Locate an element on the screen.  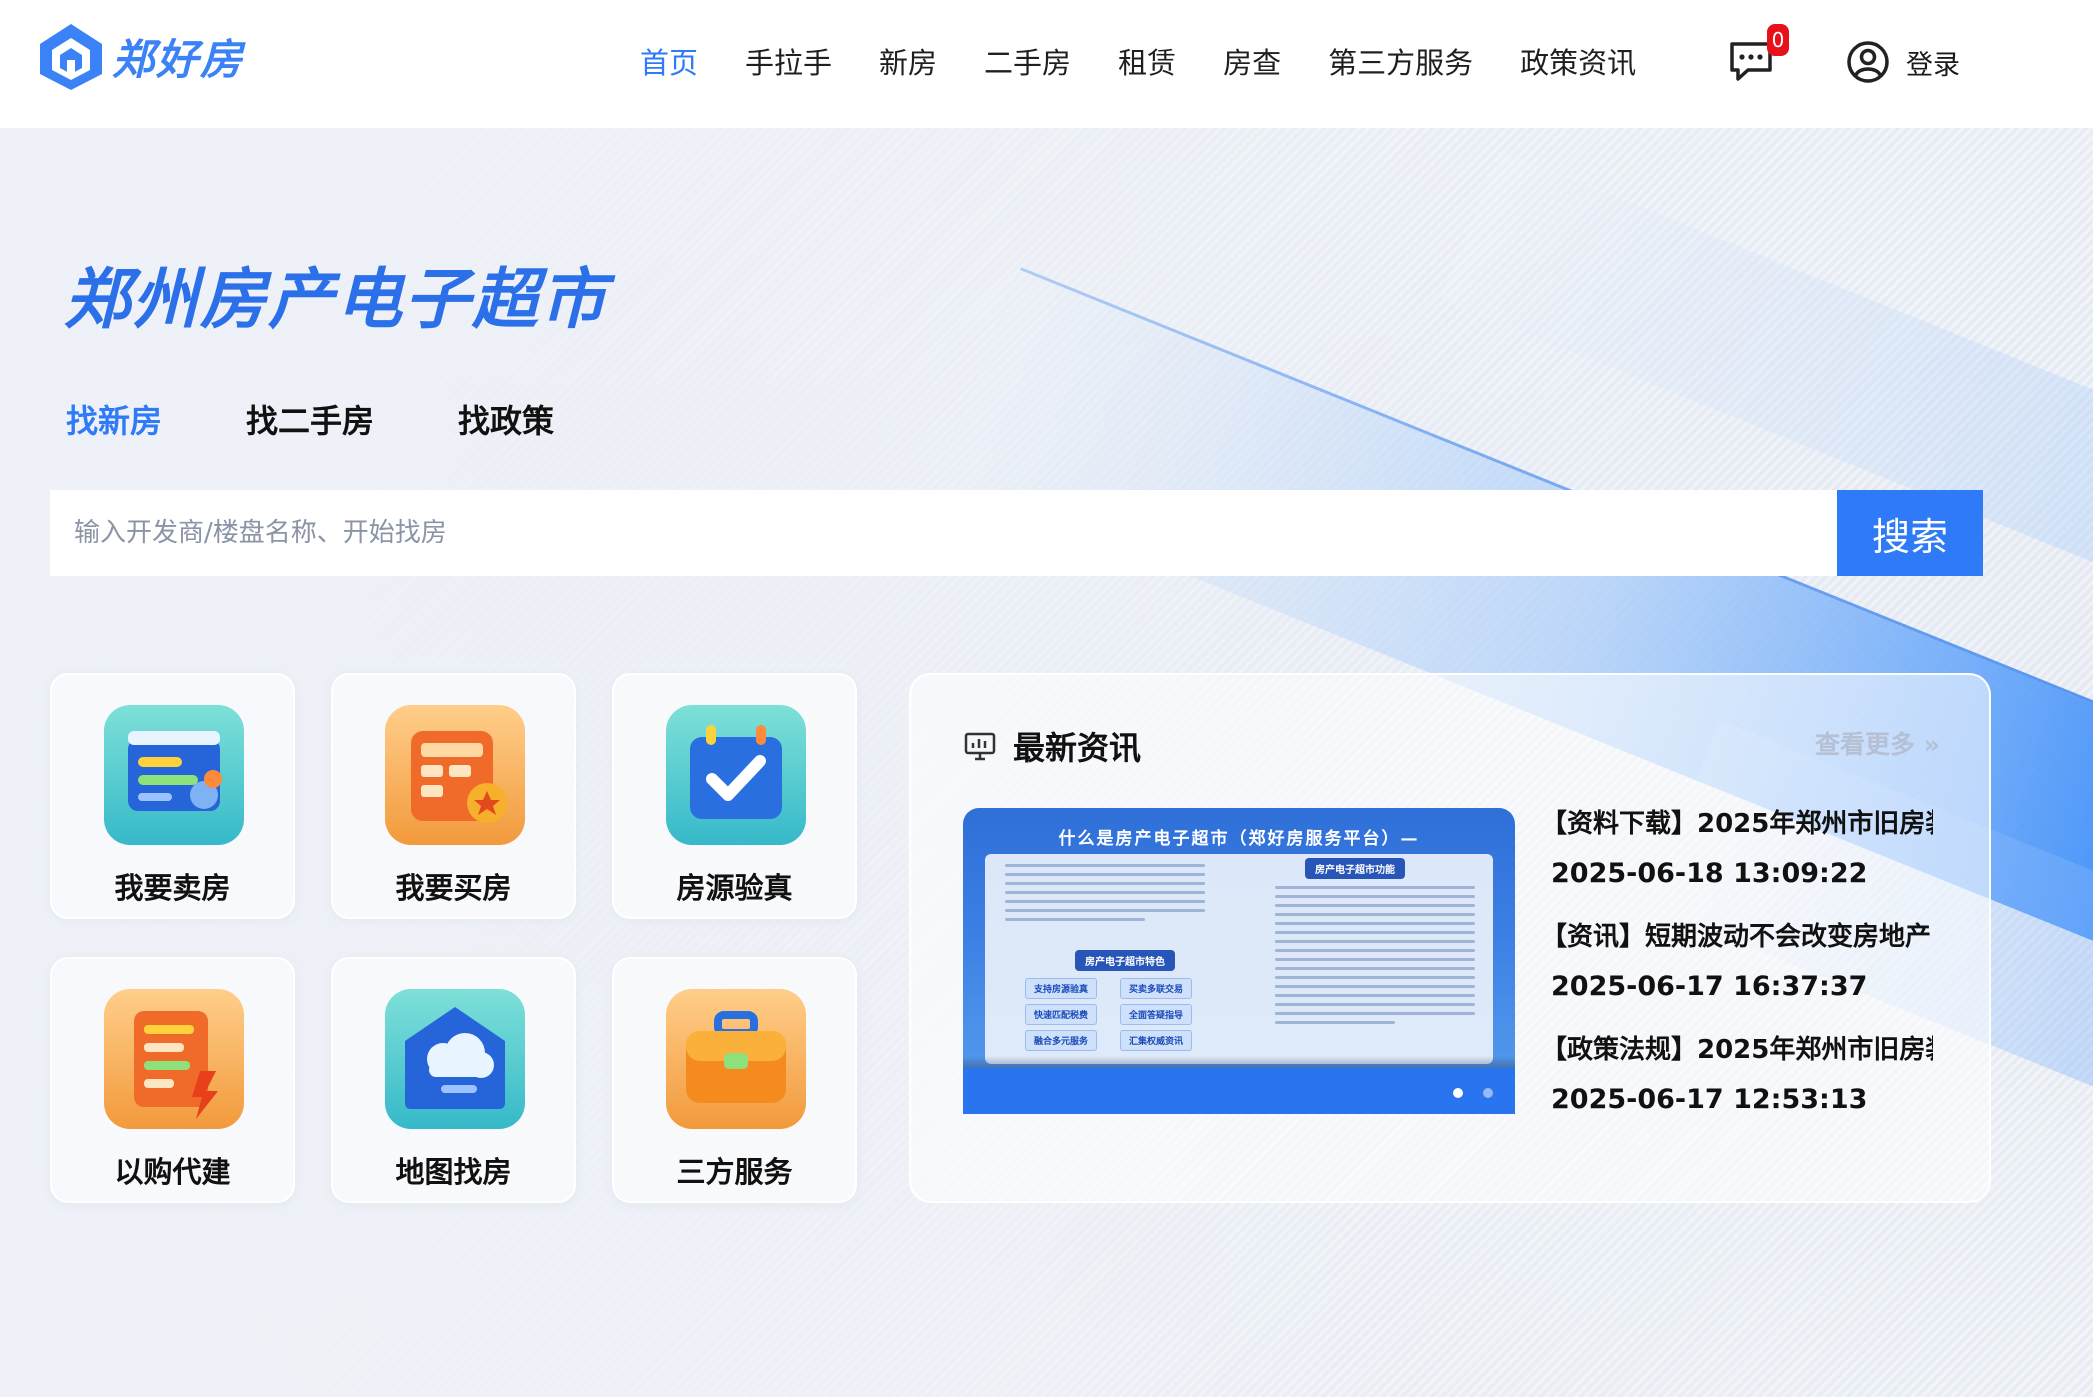
banner-feature-chip: 融合多元服务 is located at coordinates (1061, 1040).